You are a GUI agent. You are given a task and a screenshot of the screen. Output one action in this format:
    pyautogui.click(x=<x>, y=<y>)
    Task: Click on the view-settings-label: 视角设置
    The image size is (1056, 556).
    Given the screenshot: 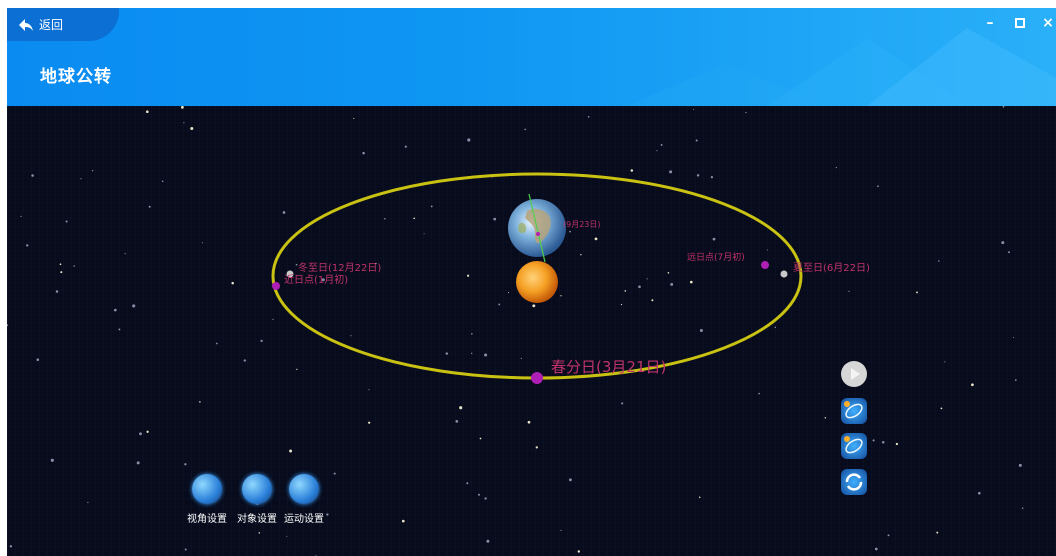 What is the action you would take?
    pyautogui.click(x=207, y=519)
    